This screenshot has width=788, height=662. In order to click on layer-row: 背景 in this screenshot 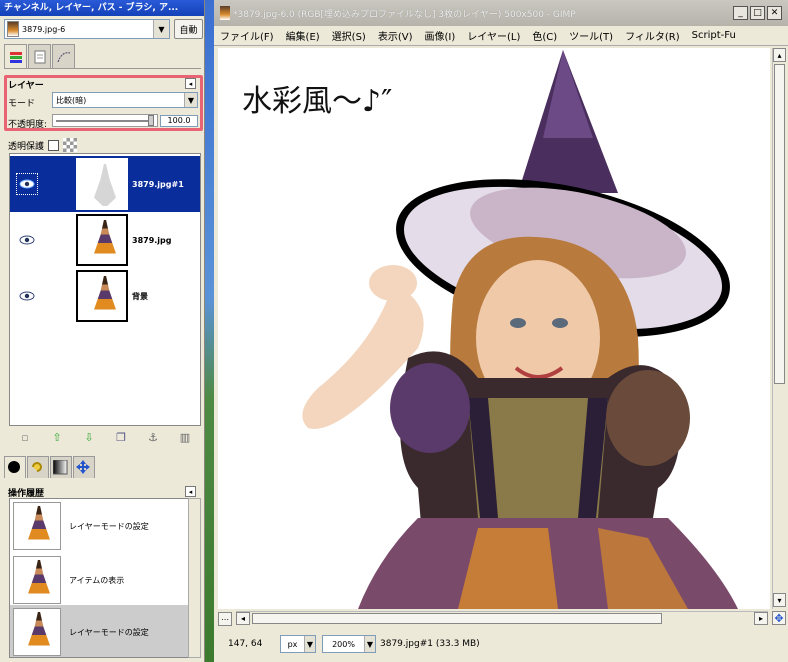, I will do `click(105, 296)`.